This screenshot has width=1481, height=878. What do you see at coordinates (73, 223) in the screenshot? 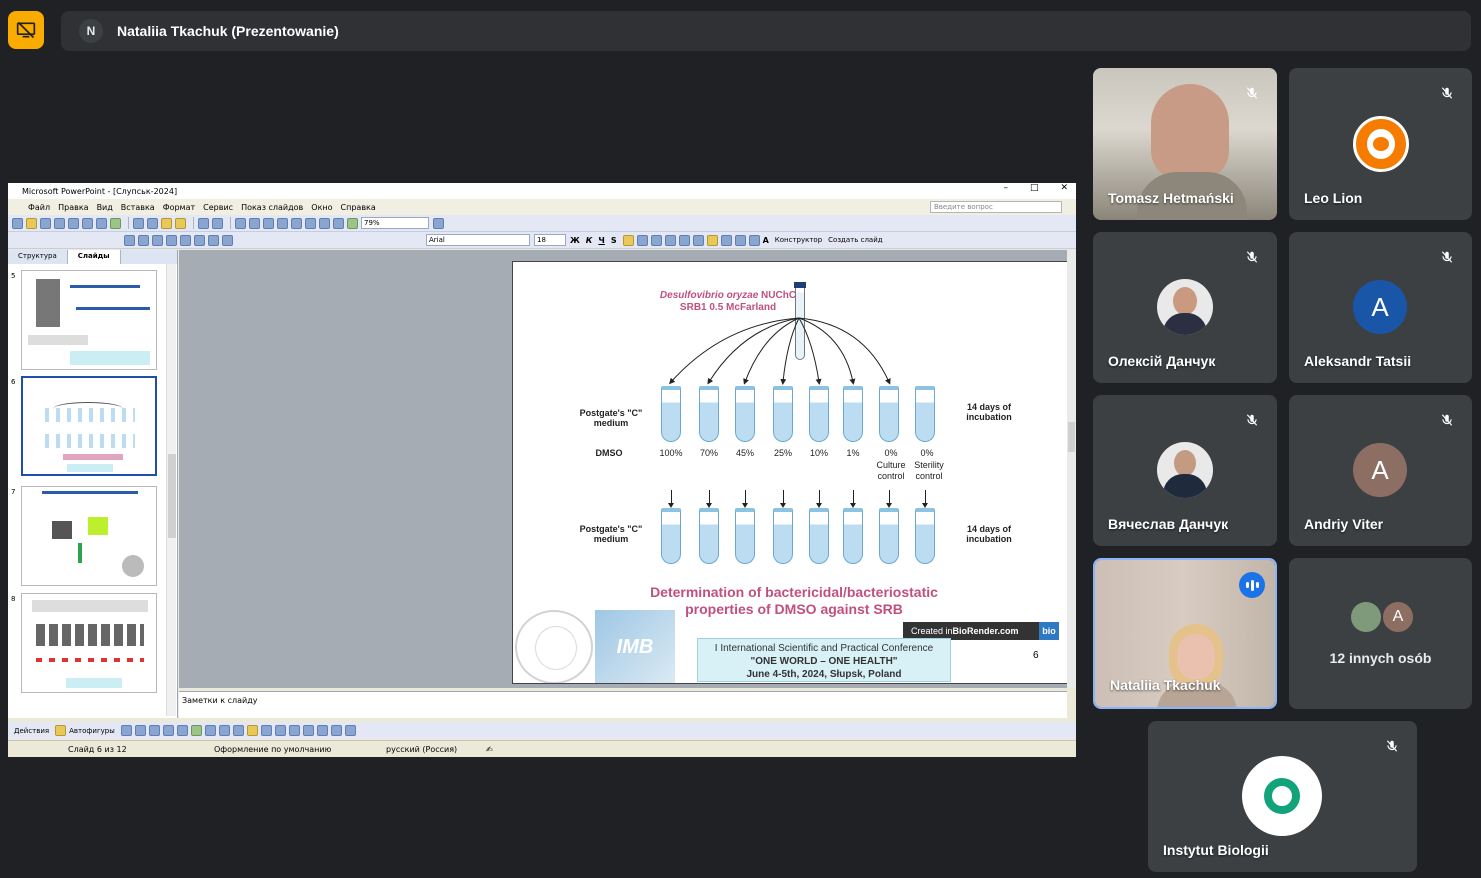
I see `email-icon` at bounding box center [73, 223].